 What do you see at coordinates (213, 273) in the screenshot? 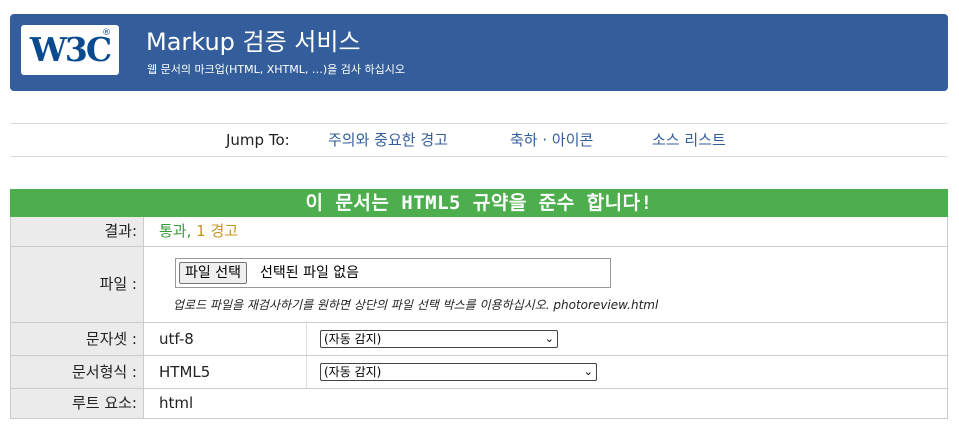
I see `choose-file-button: 파일 선택` at bounding box center [213, 273].